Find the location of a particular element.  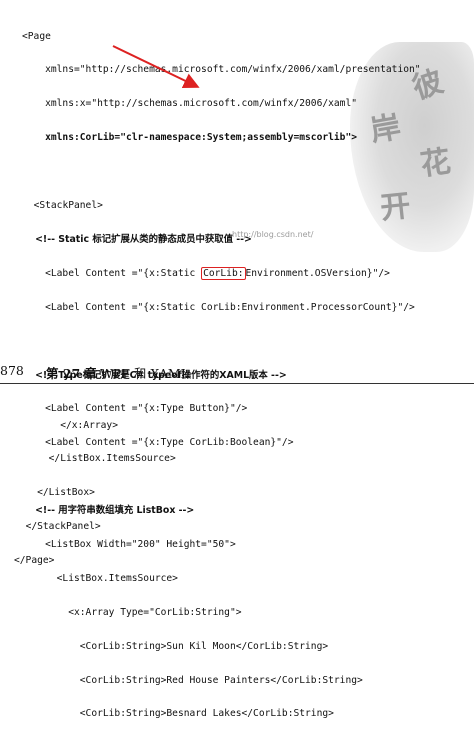

watermark-url: http://blog.csdn.net/ is located at coordinates (273, 234).